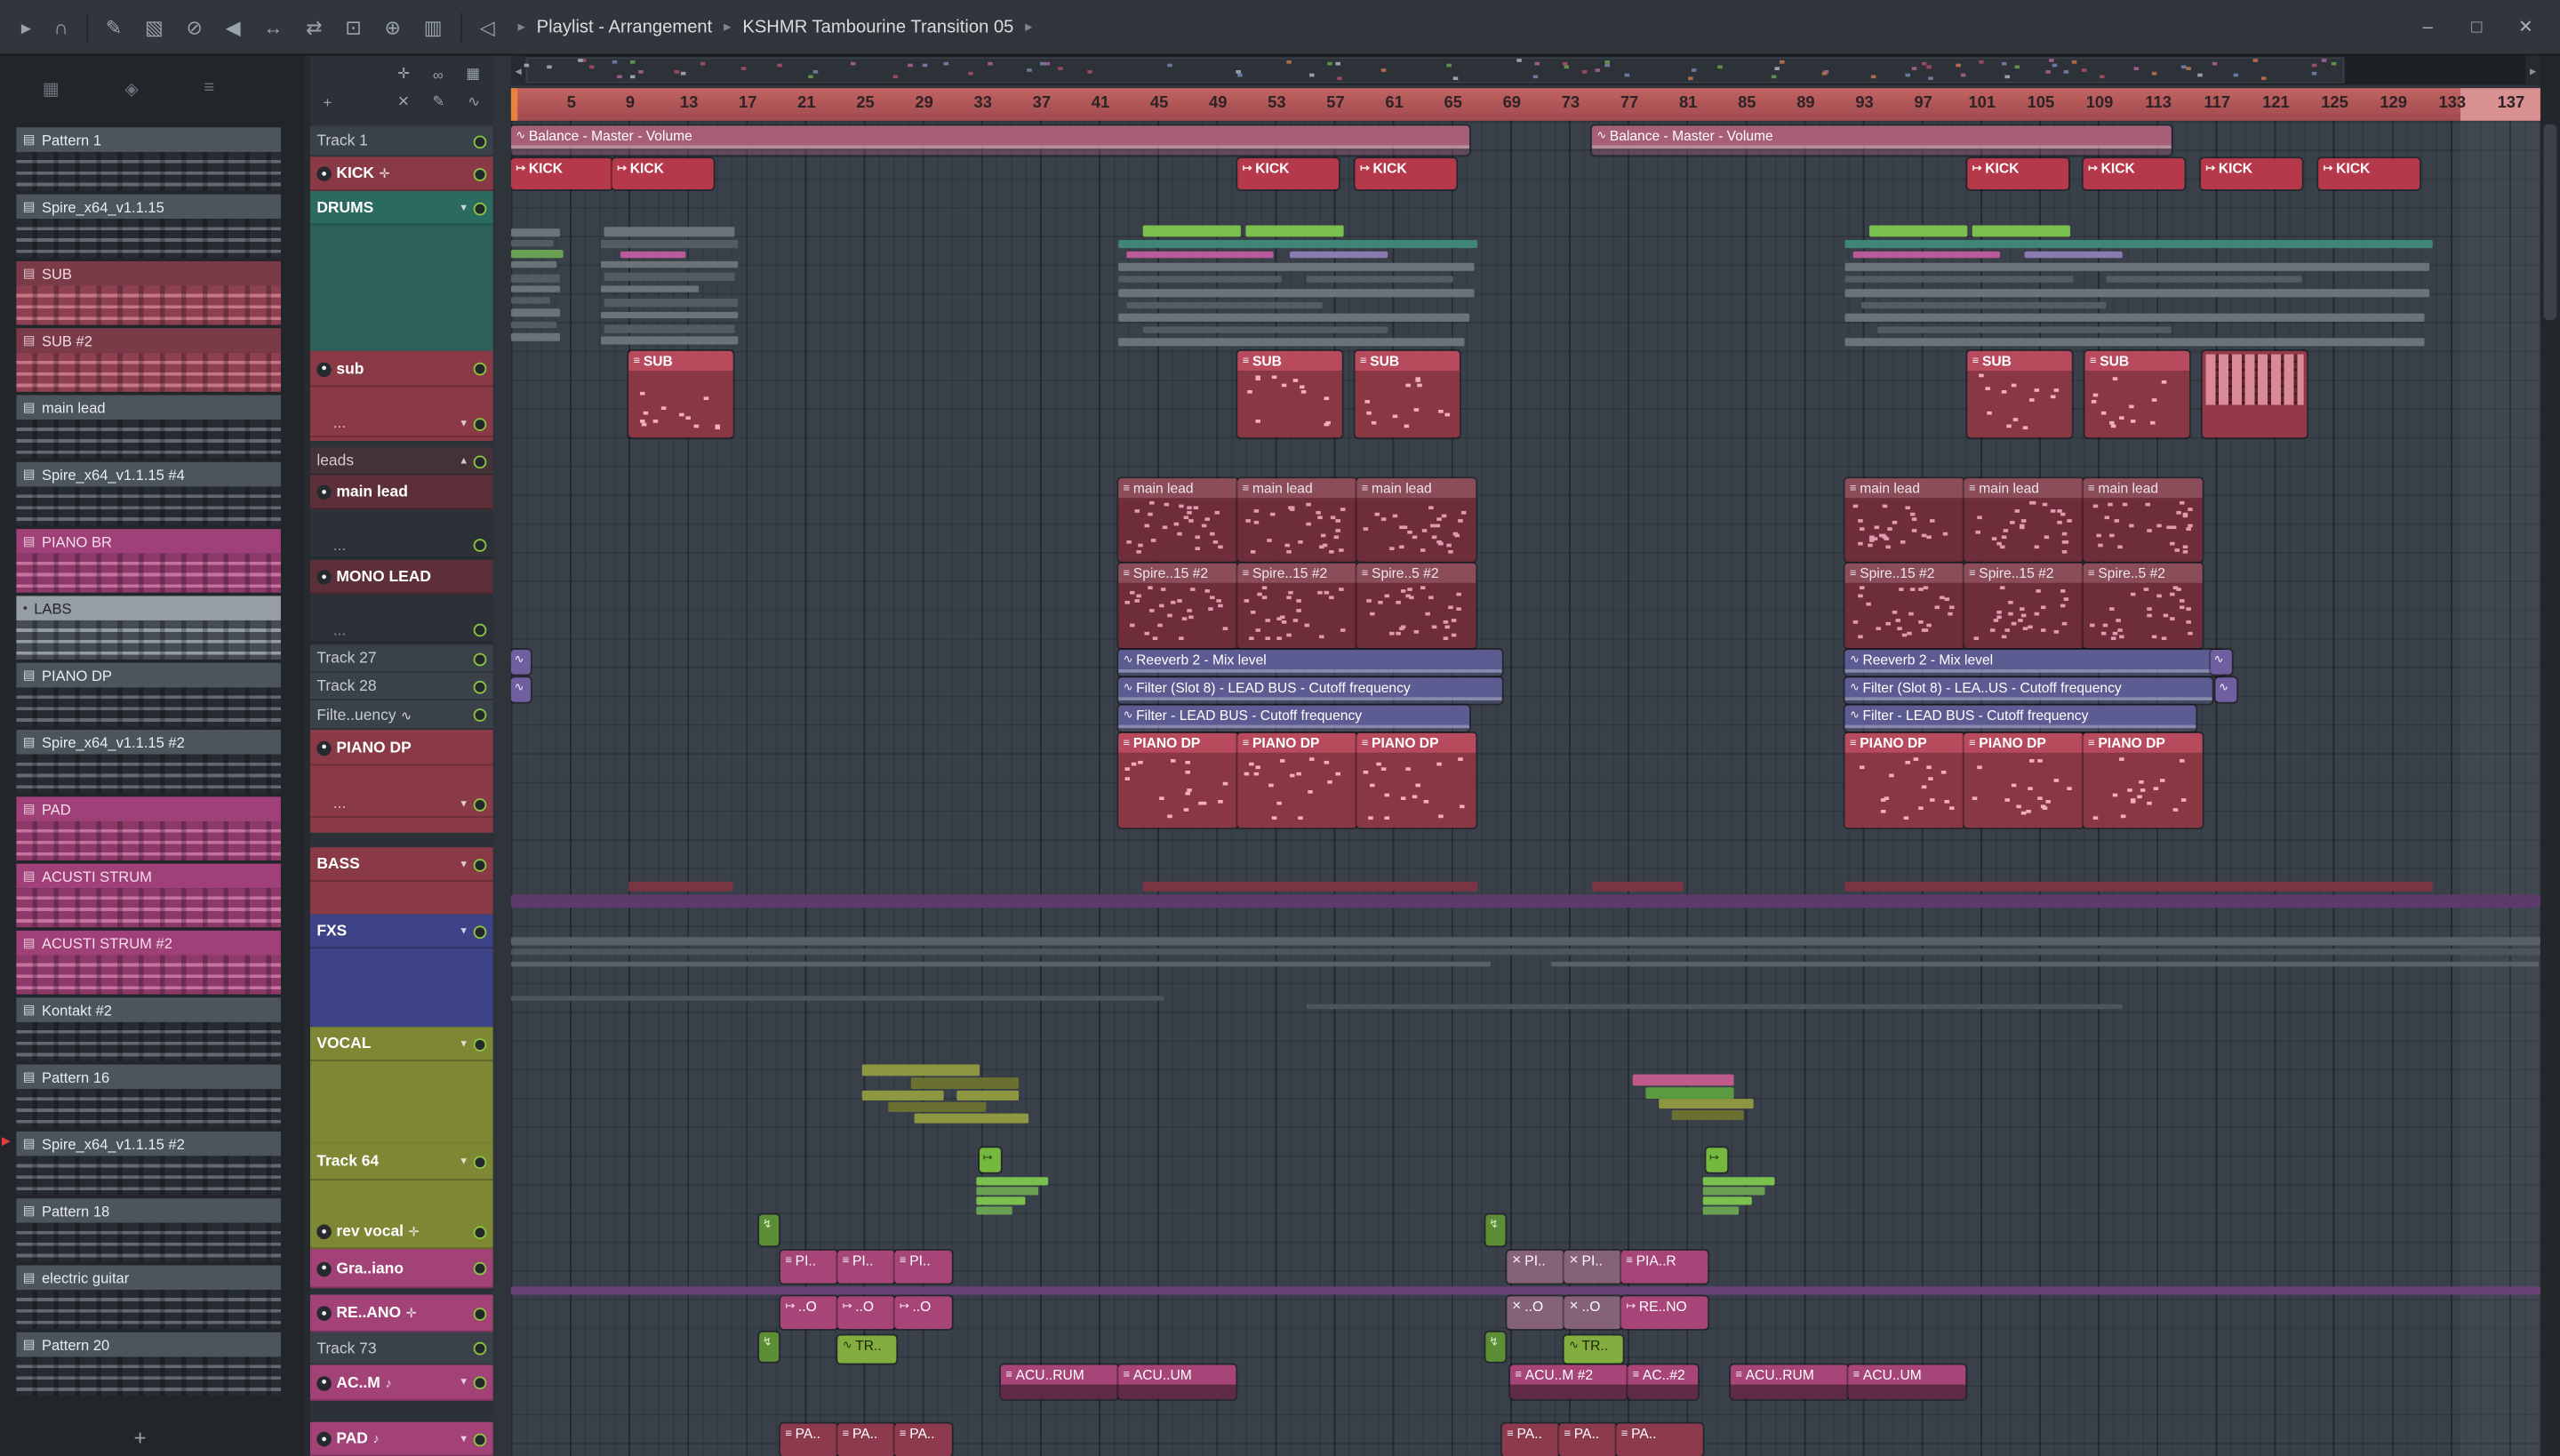  Describe the element at coordinates (401, 715) in the screenshot. I see `track-row: Filte..uency ∿` at that location.